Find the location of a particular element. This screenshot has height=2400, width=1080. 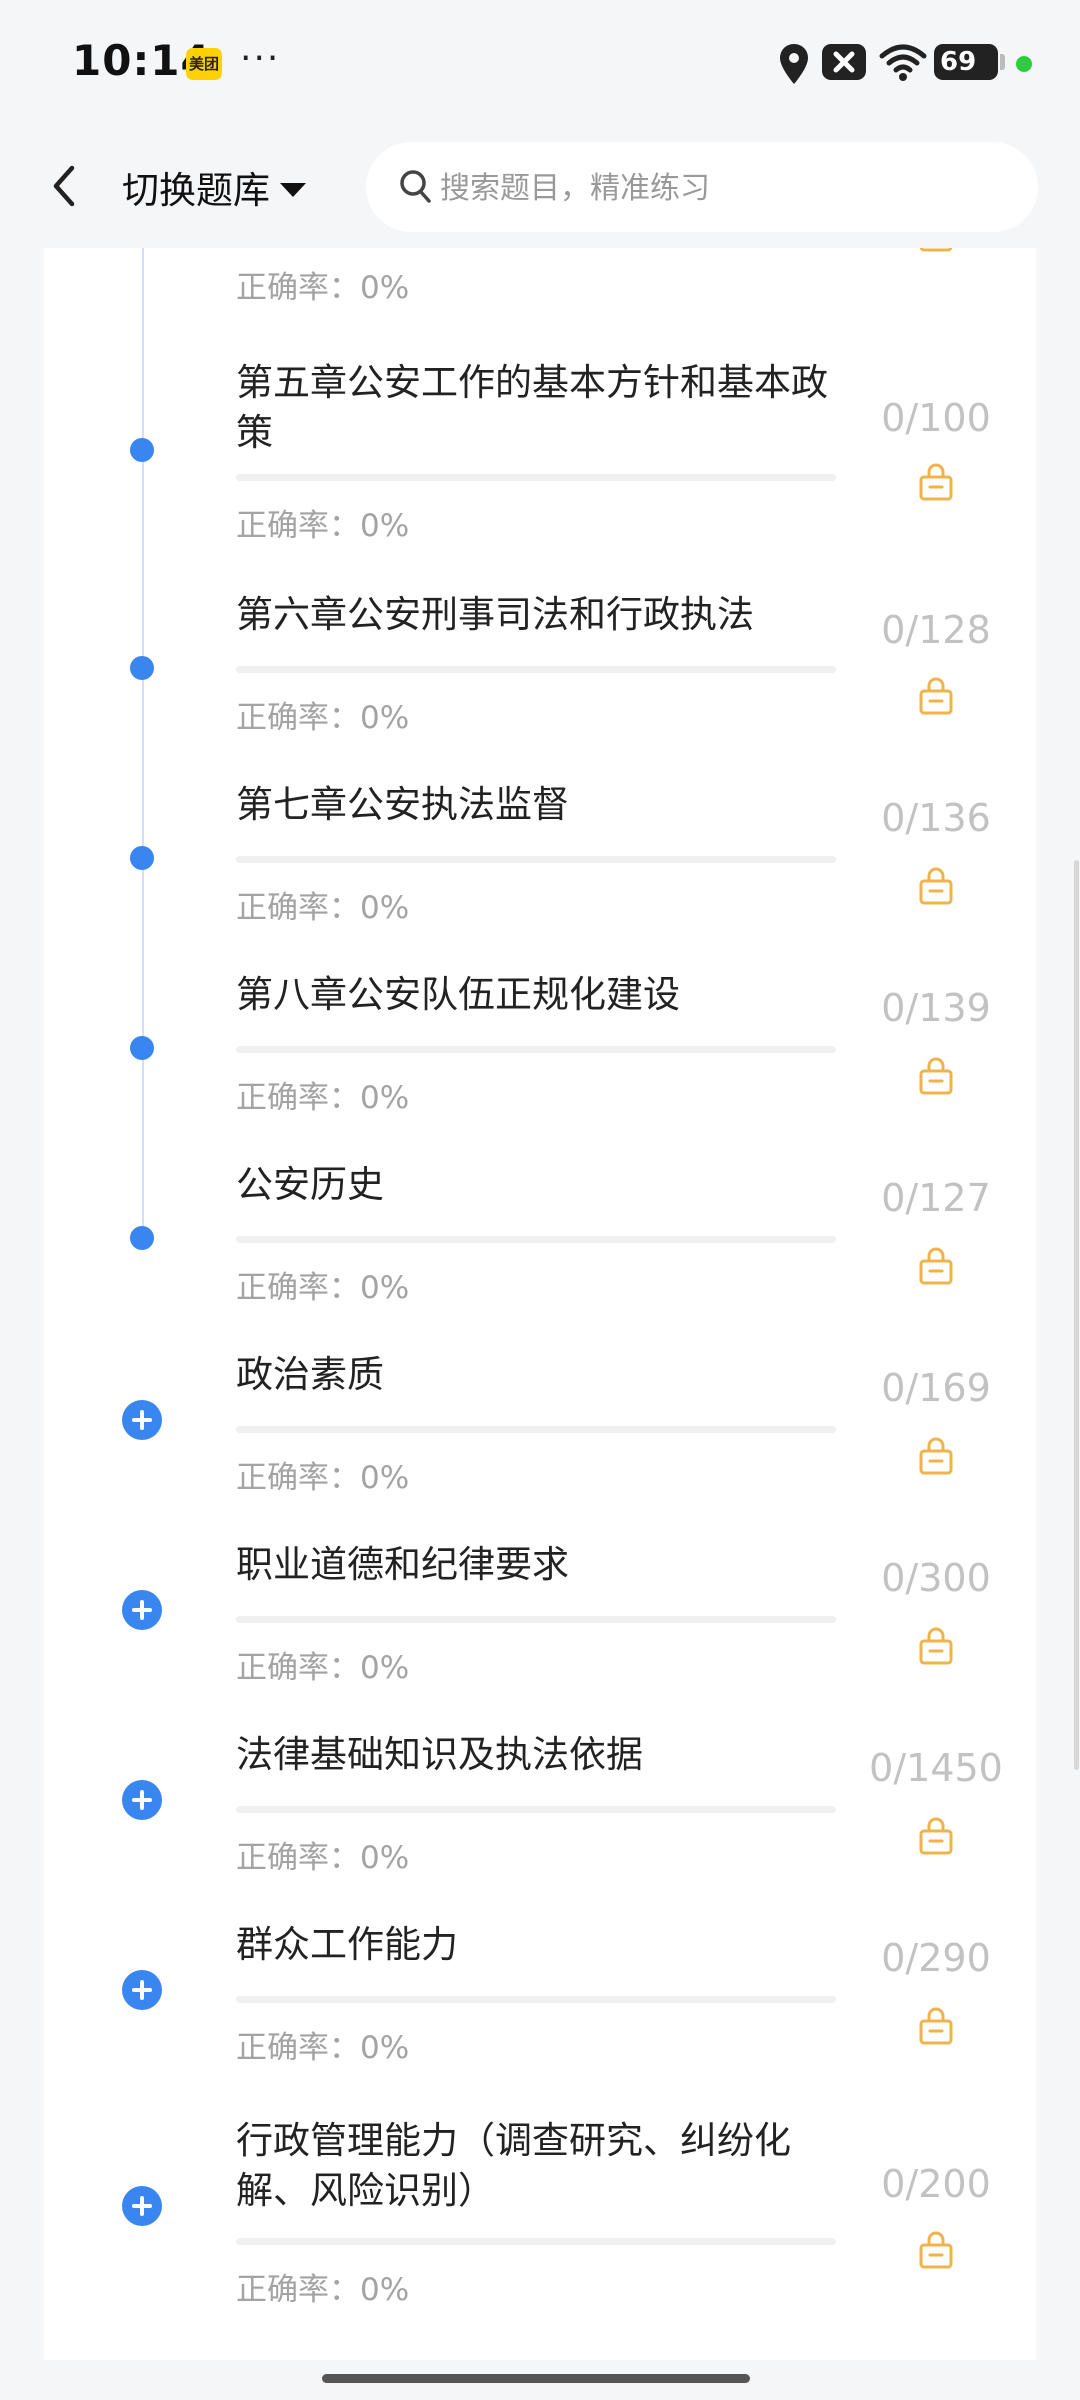

question-count: 0/100 is located at coordinates (936, 418).